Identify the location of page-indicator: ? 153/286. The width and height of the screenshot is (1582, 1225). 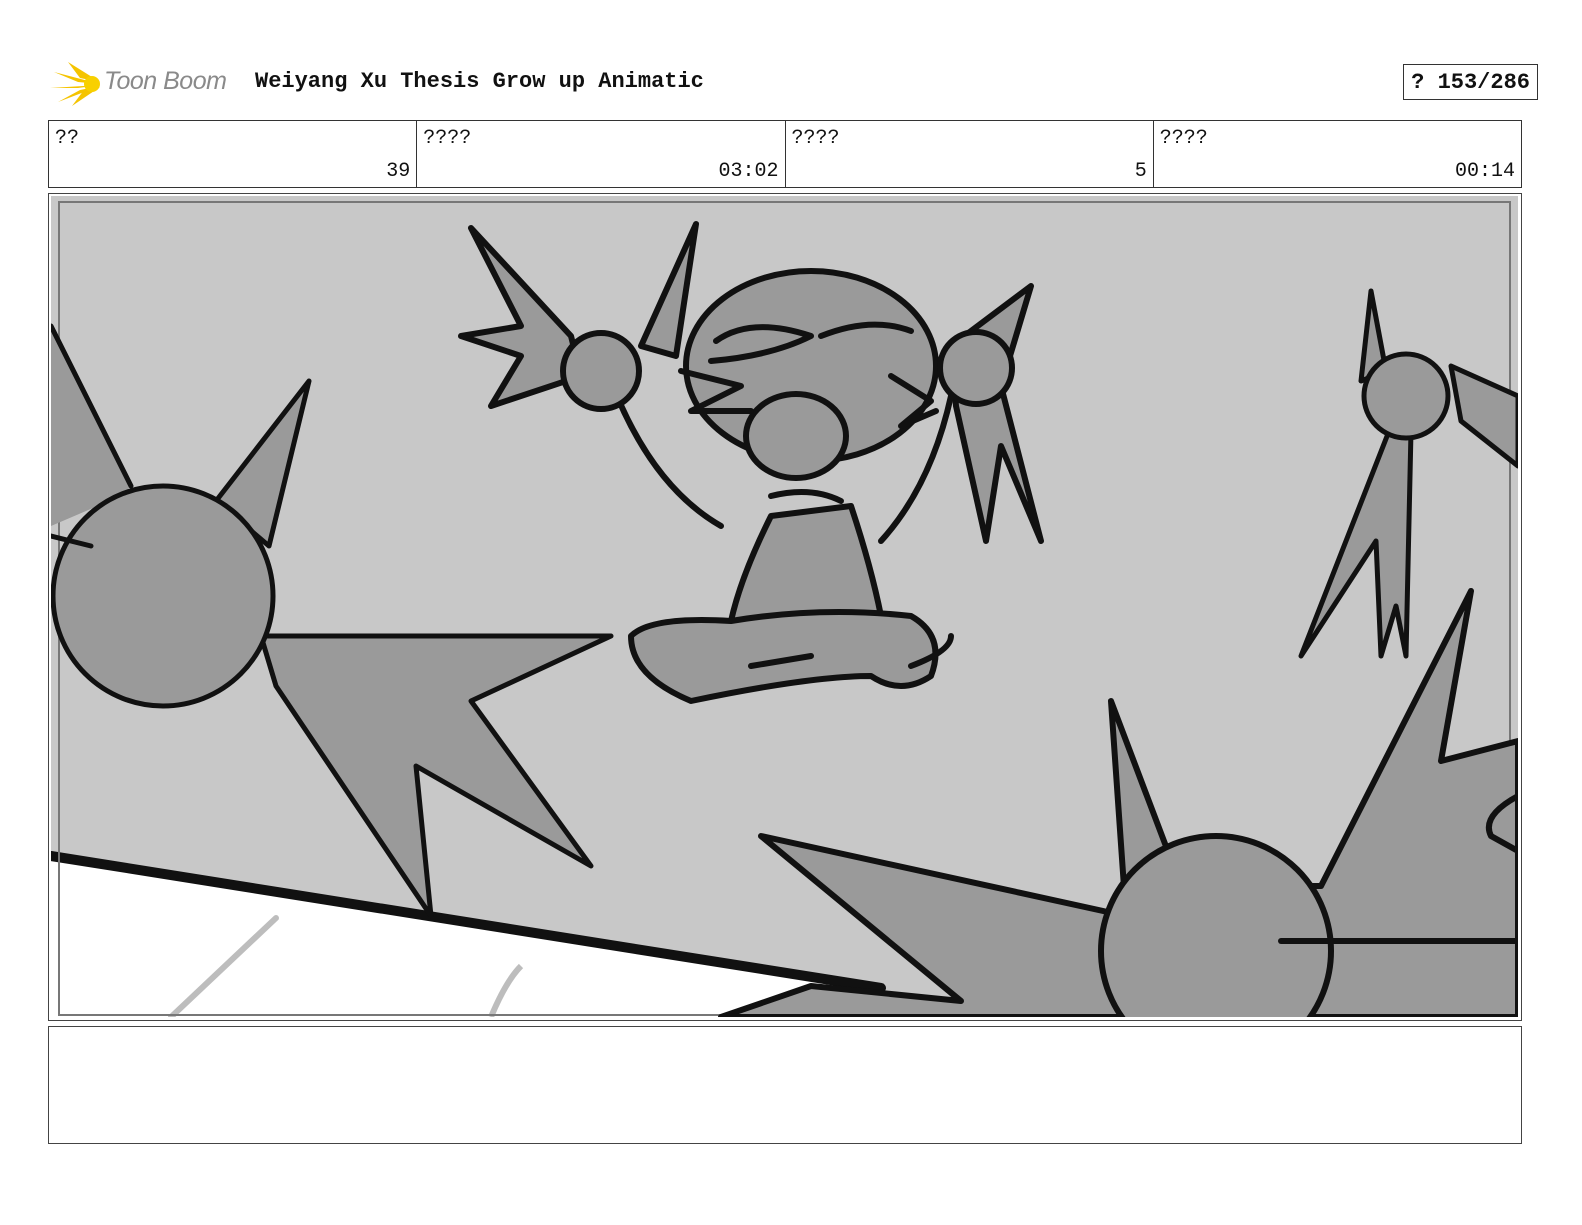
(1470, 82).